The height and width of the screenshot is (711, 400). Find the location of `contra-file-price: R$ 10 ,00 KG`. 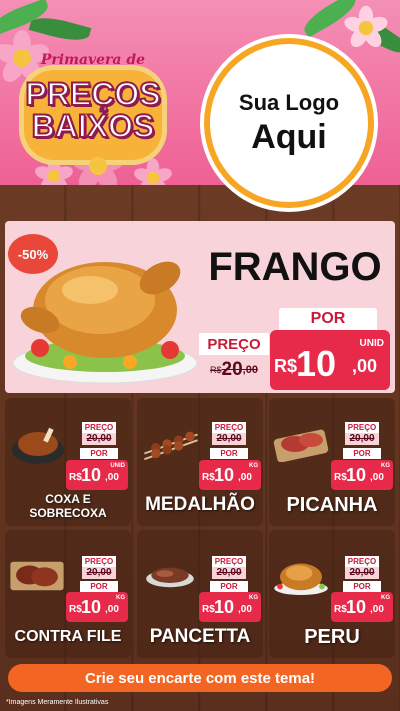

contra-file-price: R$ 10 ,00 KG is located at coordinates (97, 607).